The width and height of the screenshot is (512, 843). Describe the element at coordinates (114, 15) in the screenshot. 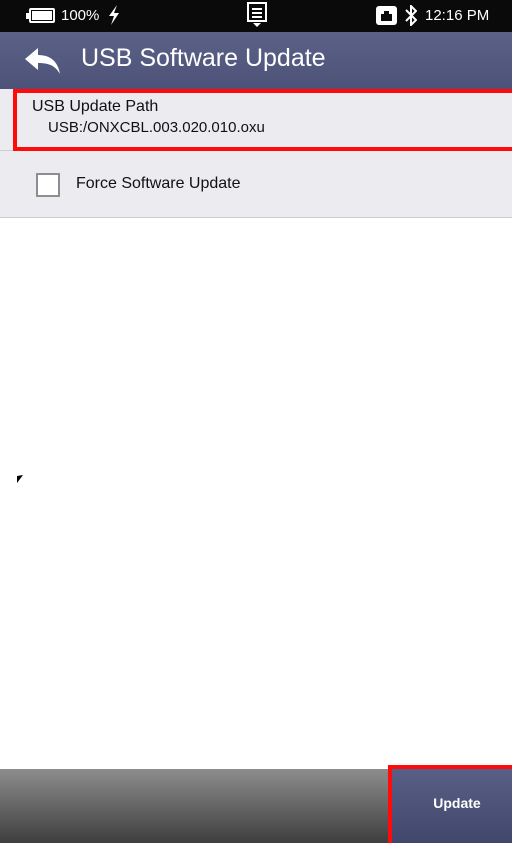

I see `charging-icon` at that location.